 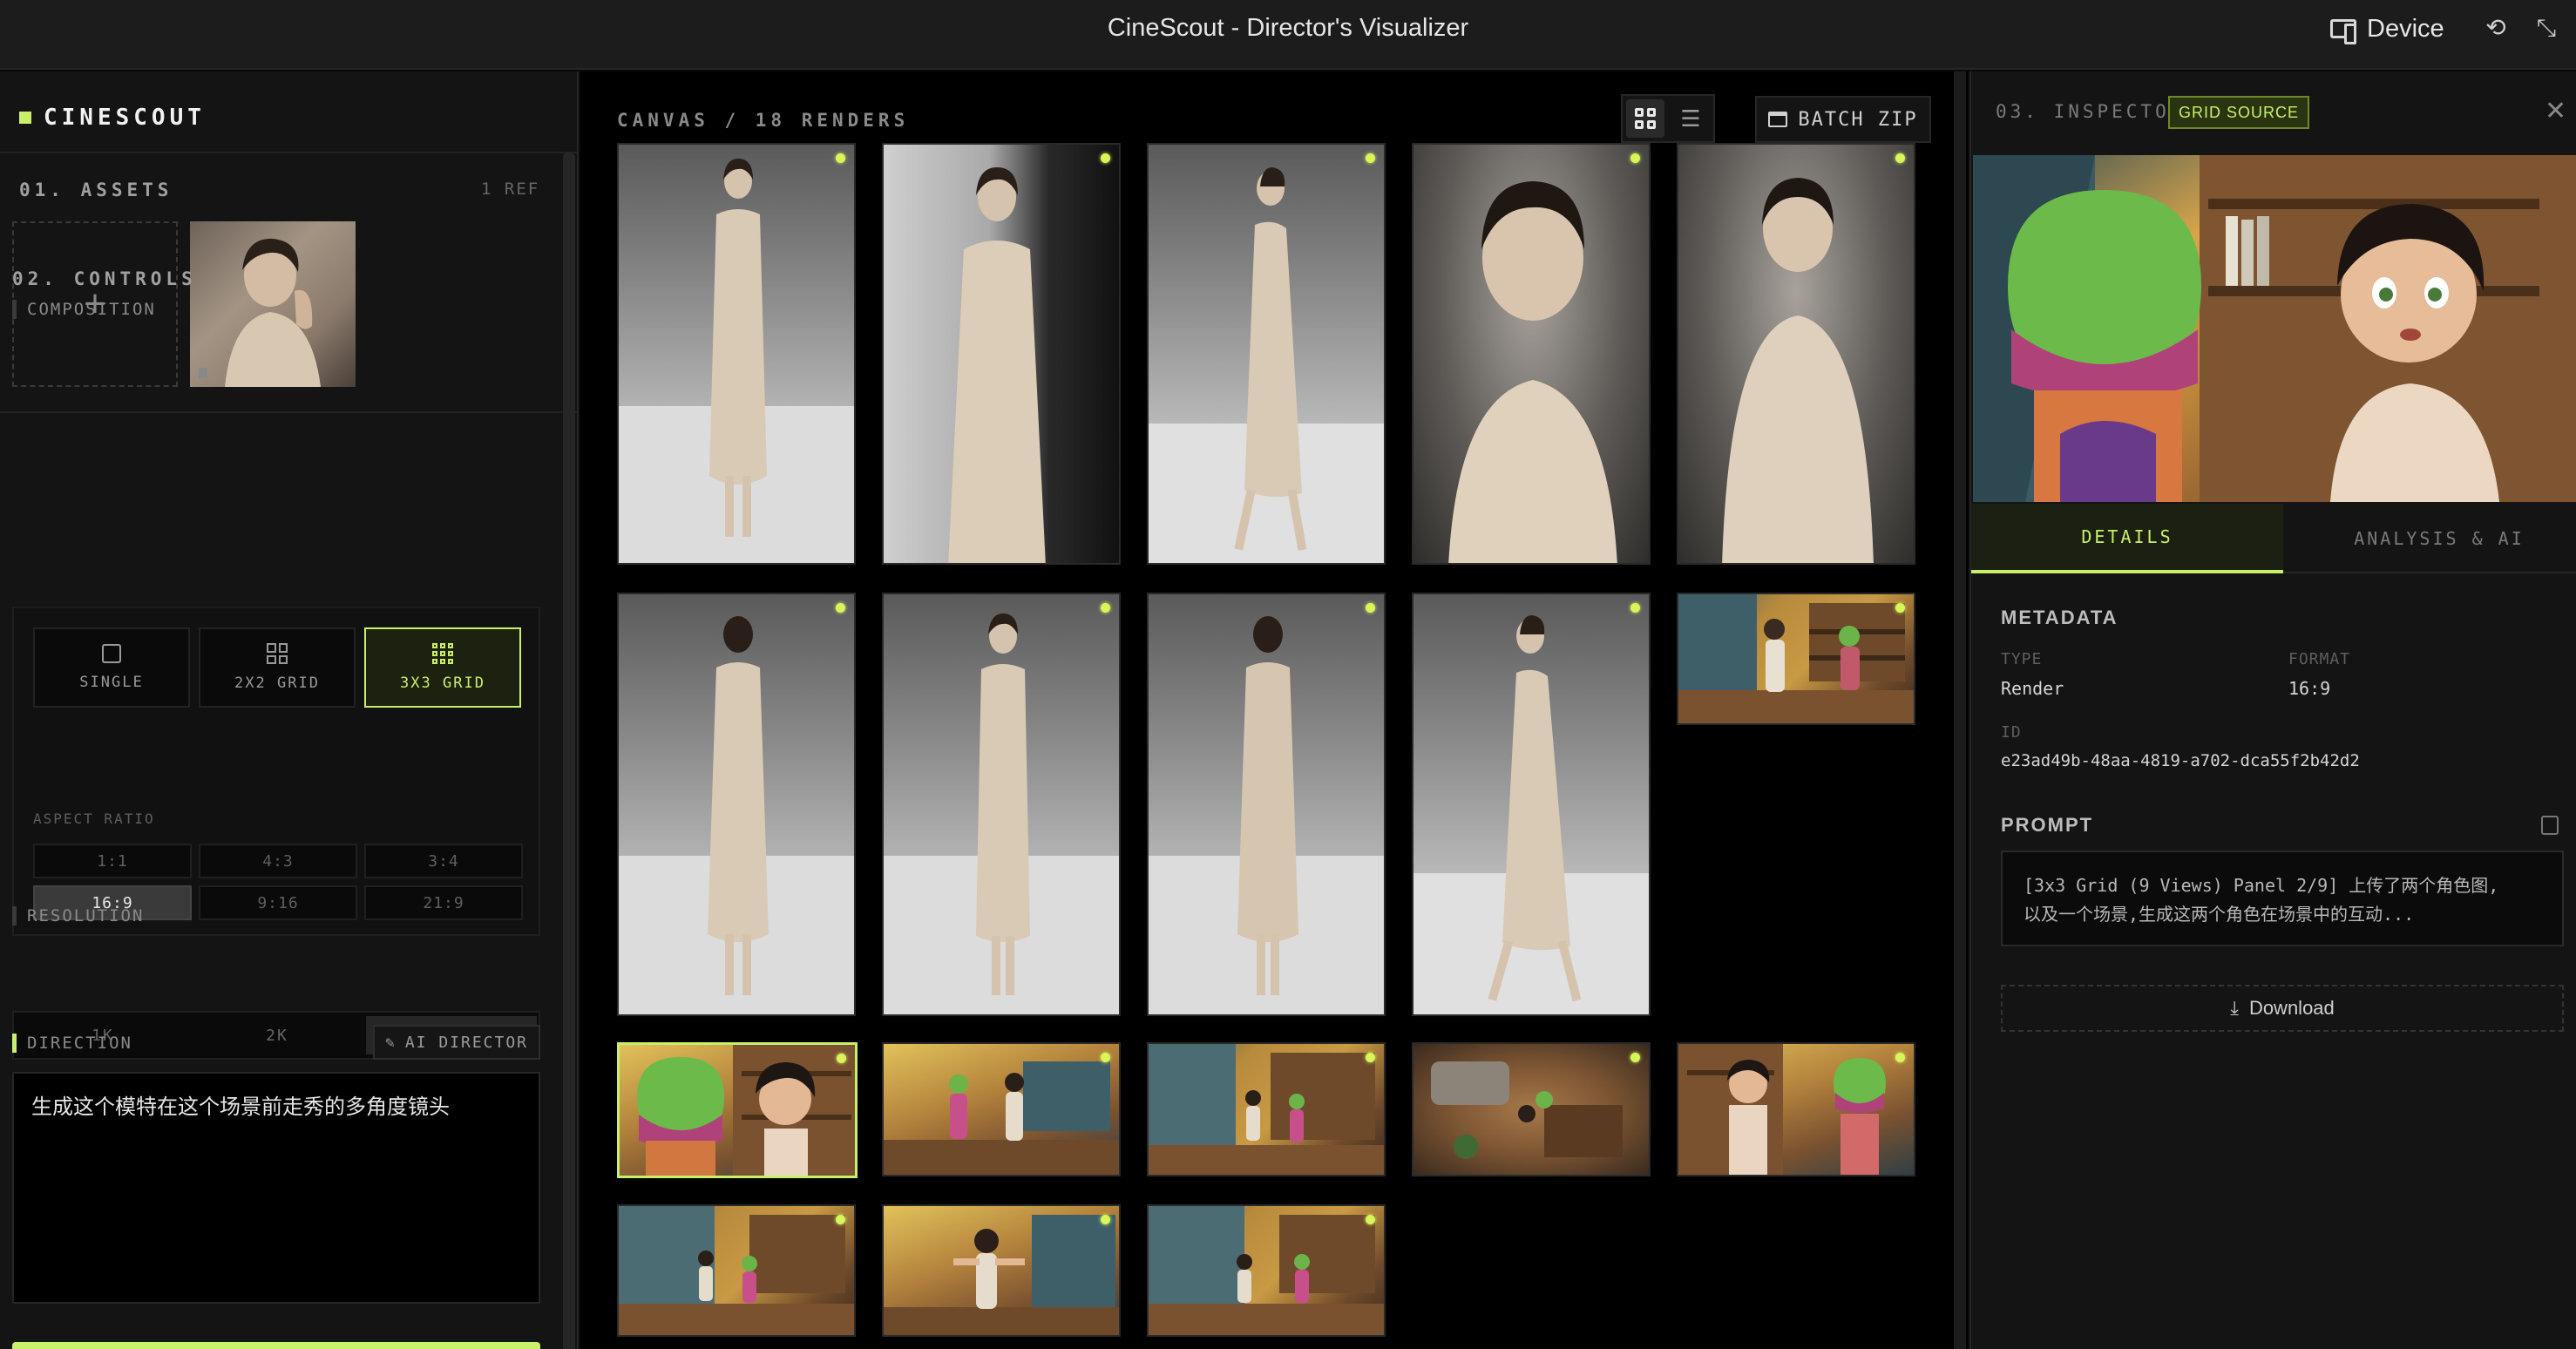 I want to click on characters-topdown-image, so click(x=1527, y=1110).